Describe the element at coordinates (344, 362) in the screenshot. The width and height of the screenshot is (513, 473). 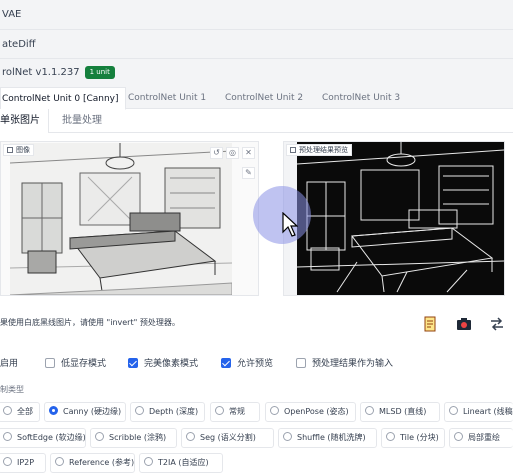
I see `preprocessor-input-checkbox: 预处理结果作为输入` at that location.